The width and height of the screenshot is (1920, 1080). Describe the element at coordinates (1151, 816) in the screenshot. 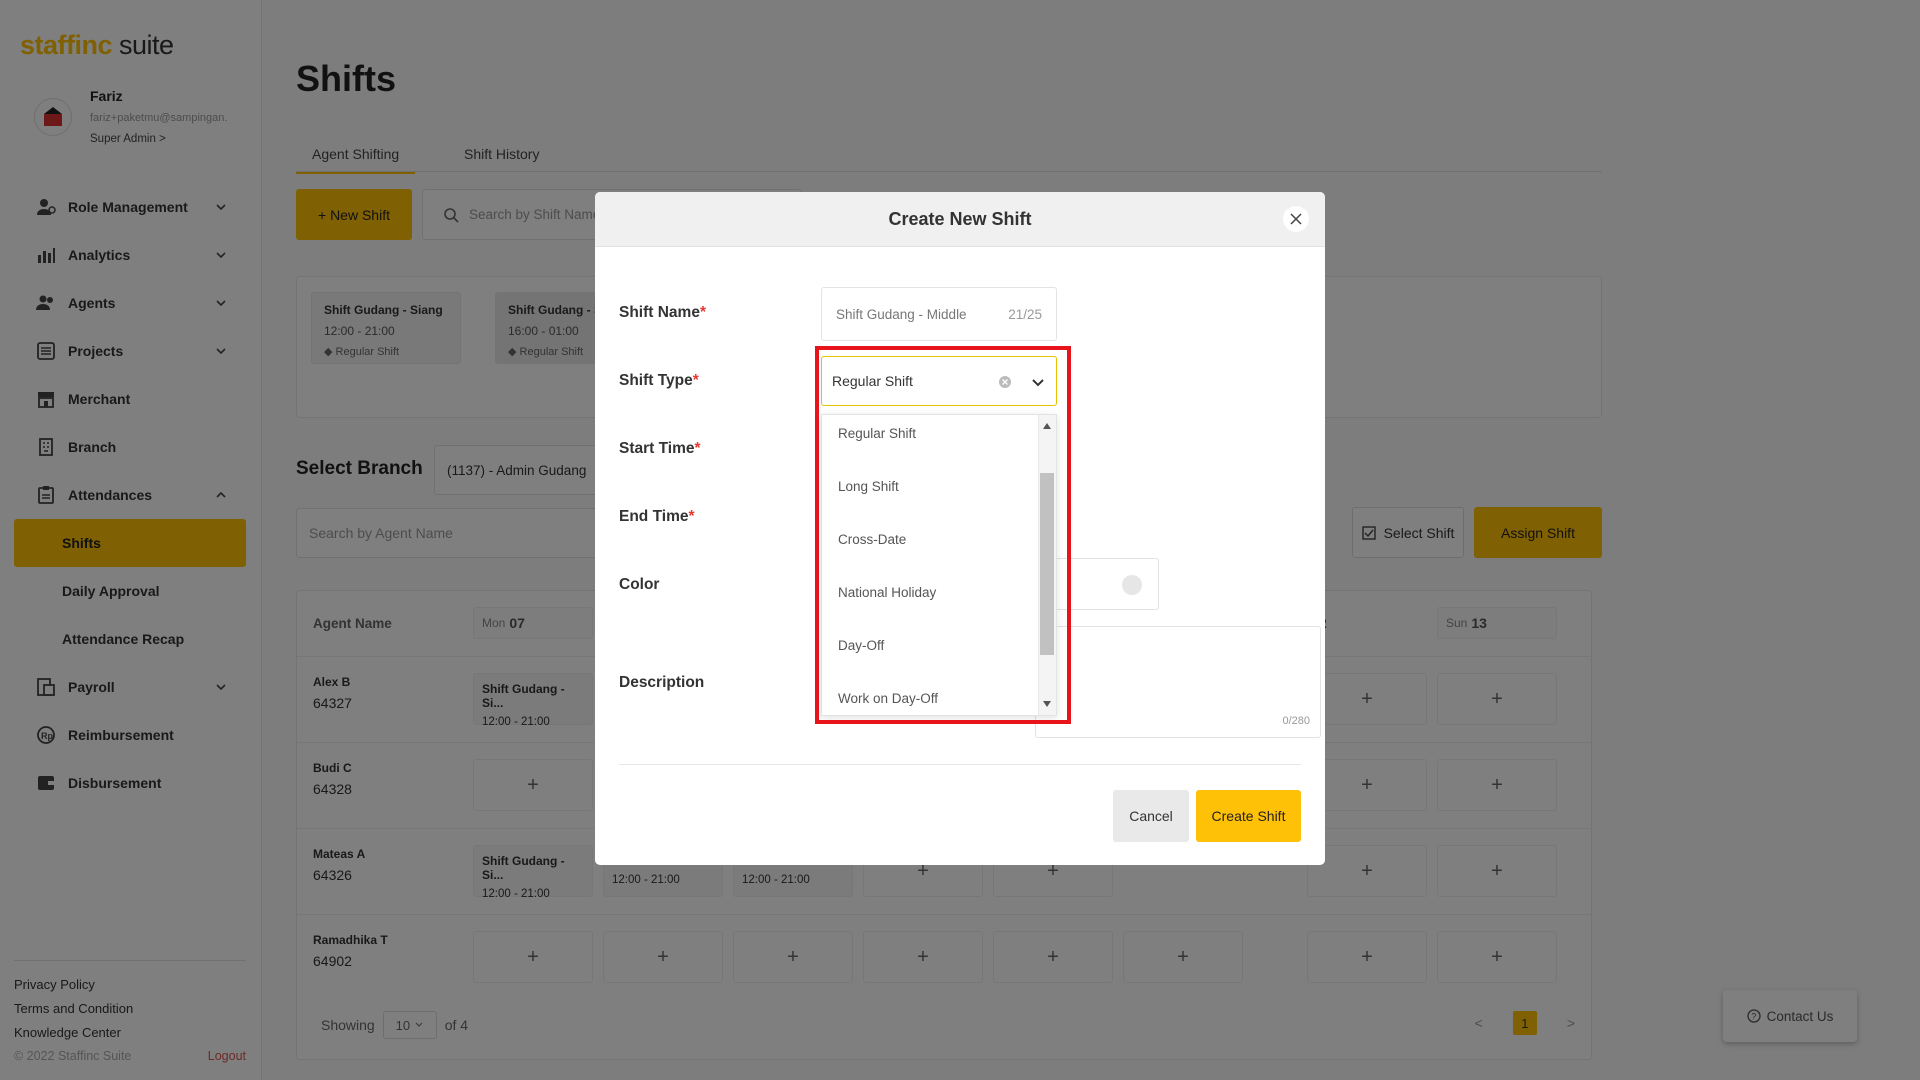

I see `cancel-button: Cancel` at that location.